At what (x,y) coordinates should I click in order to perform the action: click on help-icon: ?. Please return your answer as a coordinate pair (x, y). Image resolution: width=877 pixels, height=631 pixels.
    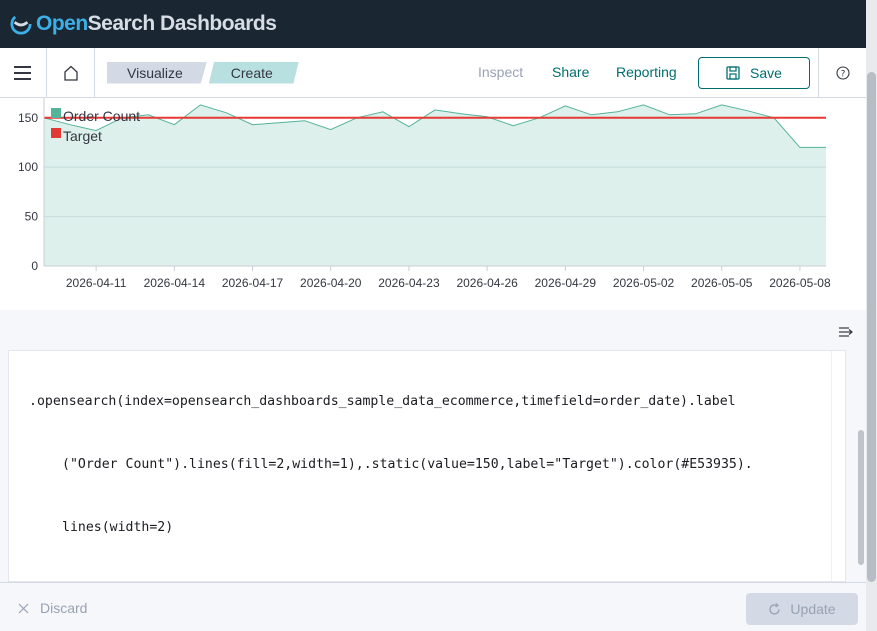
    Looking at the image, I should click on (842, 73).